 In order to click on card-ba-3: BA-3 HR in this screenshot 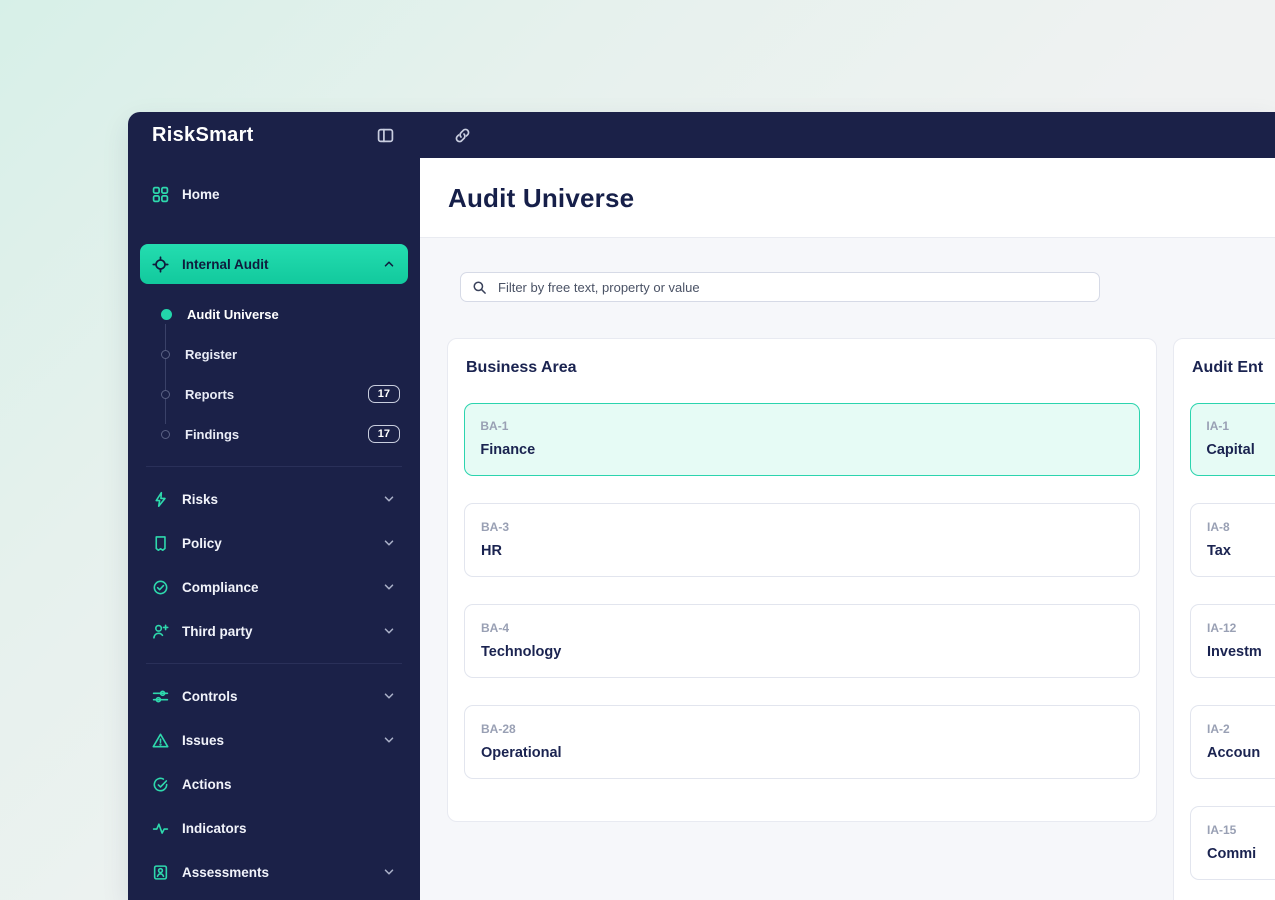, I will do `click(802, 539)`.